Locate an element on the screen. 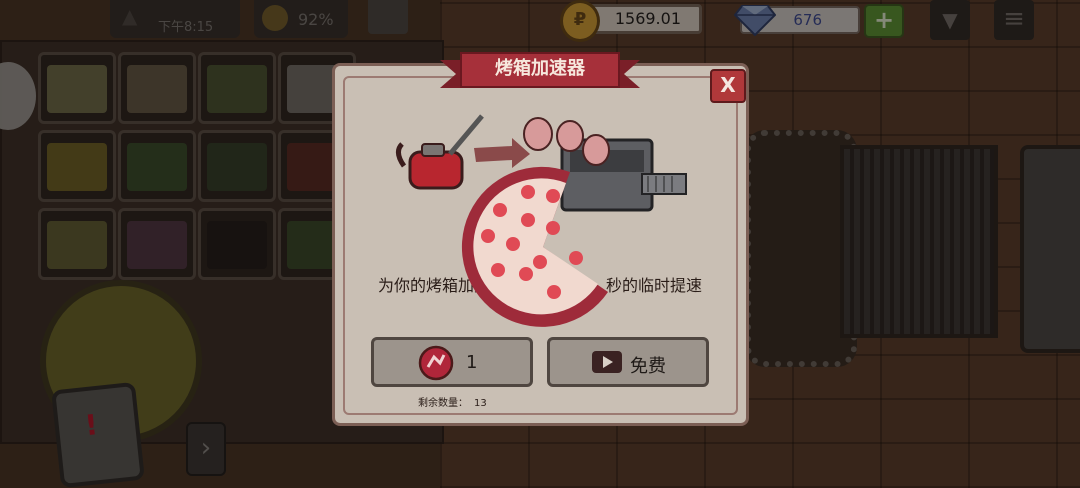  ribbon-tail-left is located at coordinates (451, 74).